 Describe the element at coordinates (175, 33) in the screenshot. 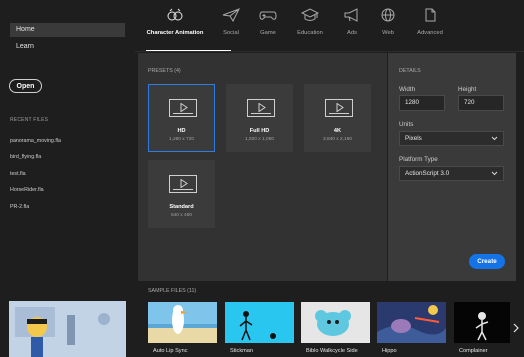

I see `tab-label: Character Animation` at that location.